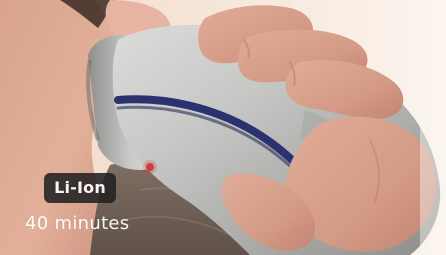 The width and height of the screenshot is (446, 255). I want to click on runtime-caption: 40 minutes, so click(77, 223).